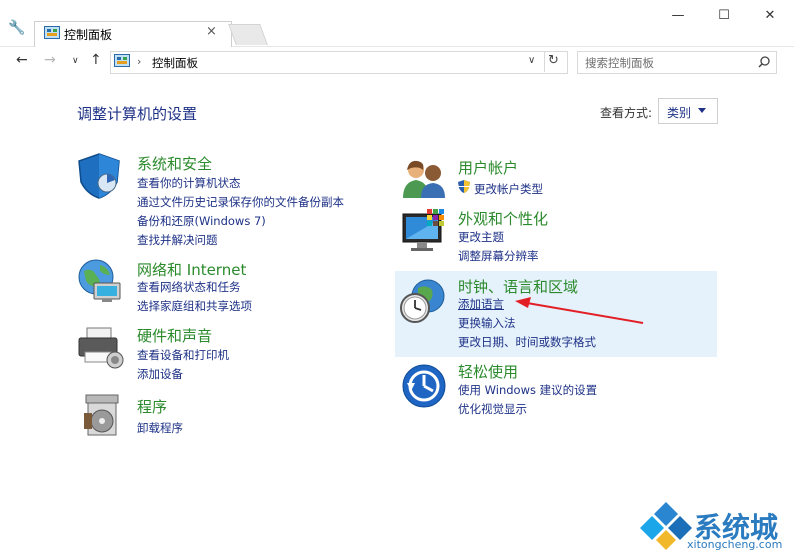  I want to click on xitongcheng-logo-icon, so click(666, 526).